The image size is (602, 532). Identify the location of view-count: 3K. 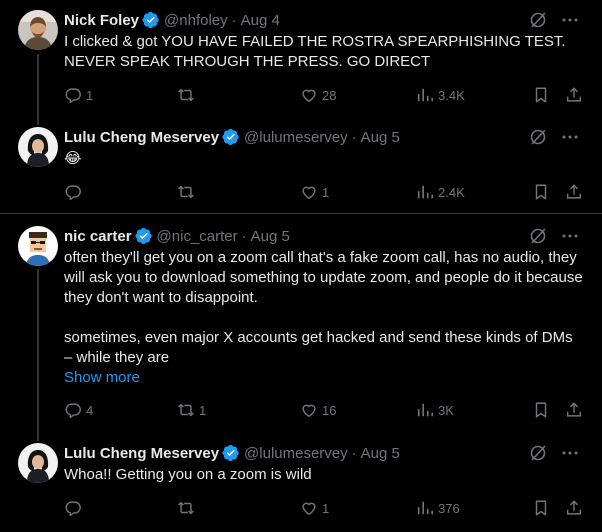
(446, 410).